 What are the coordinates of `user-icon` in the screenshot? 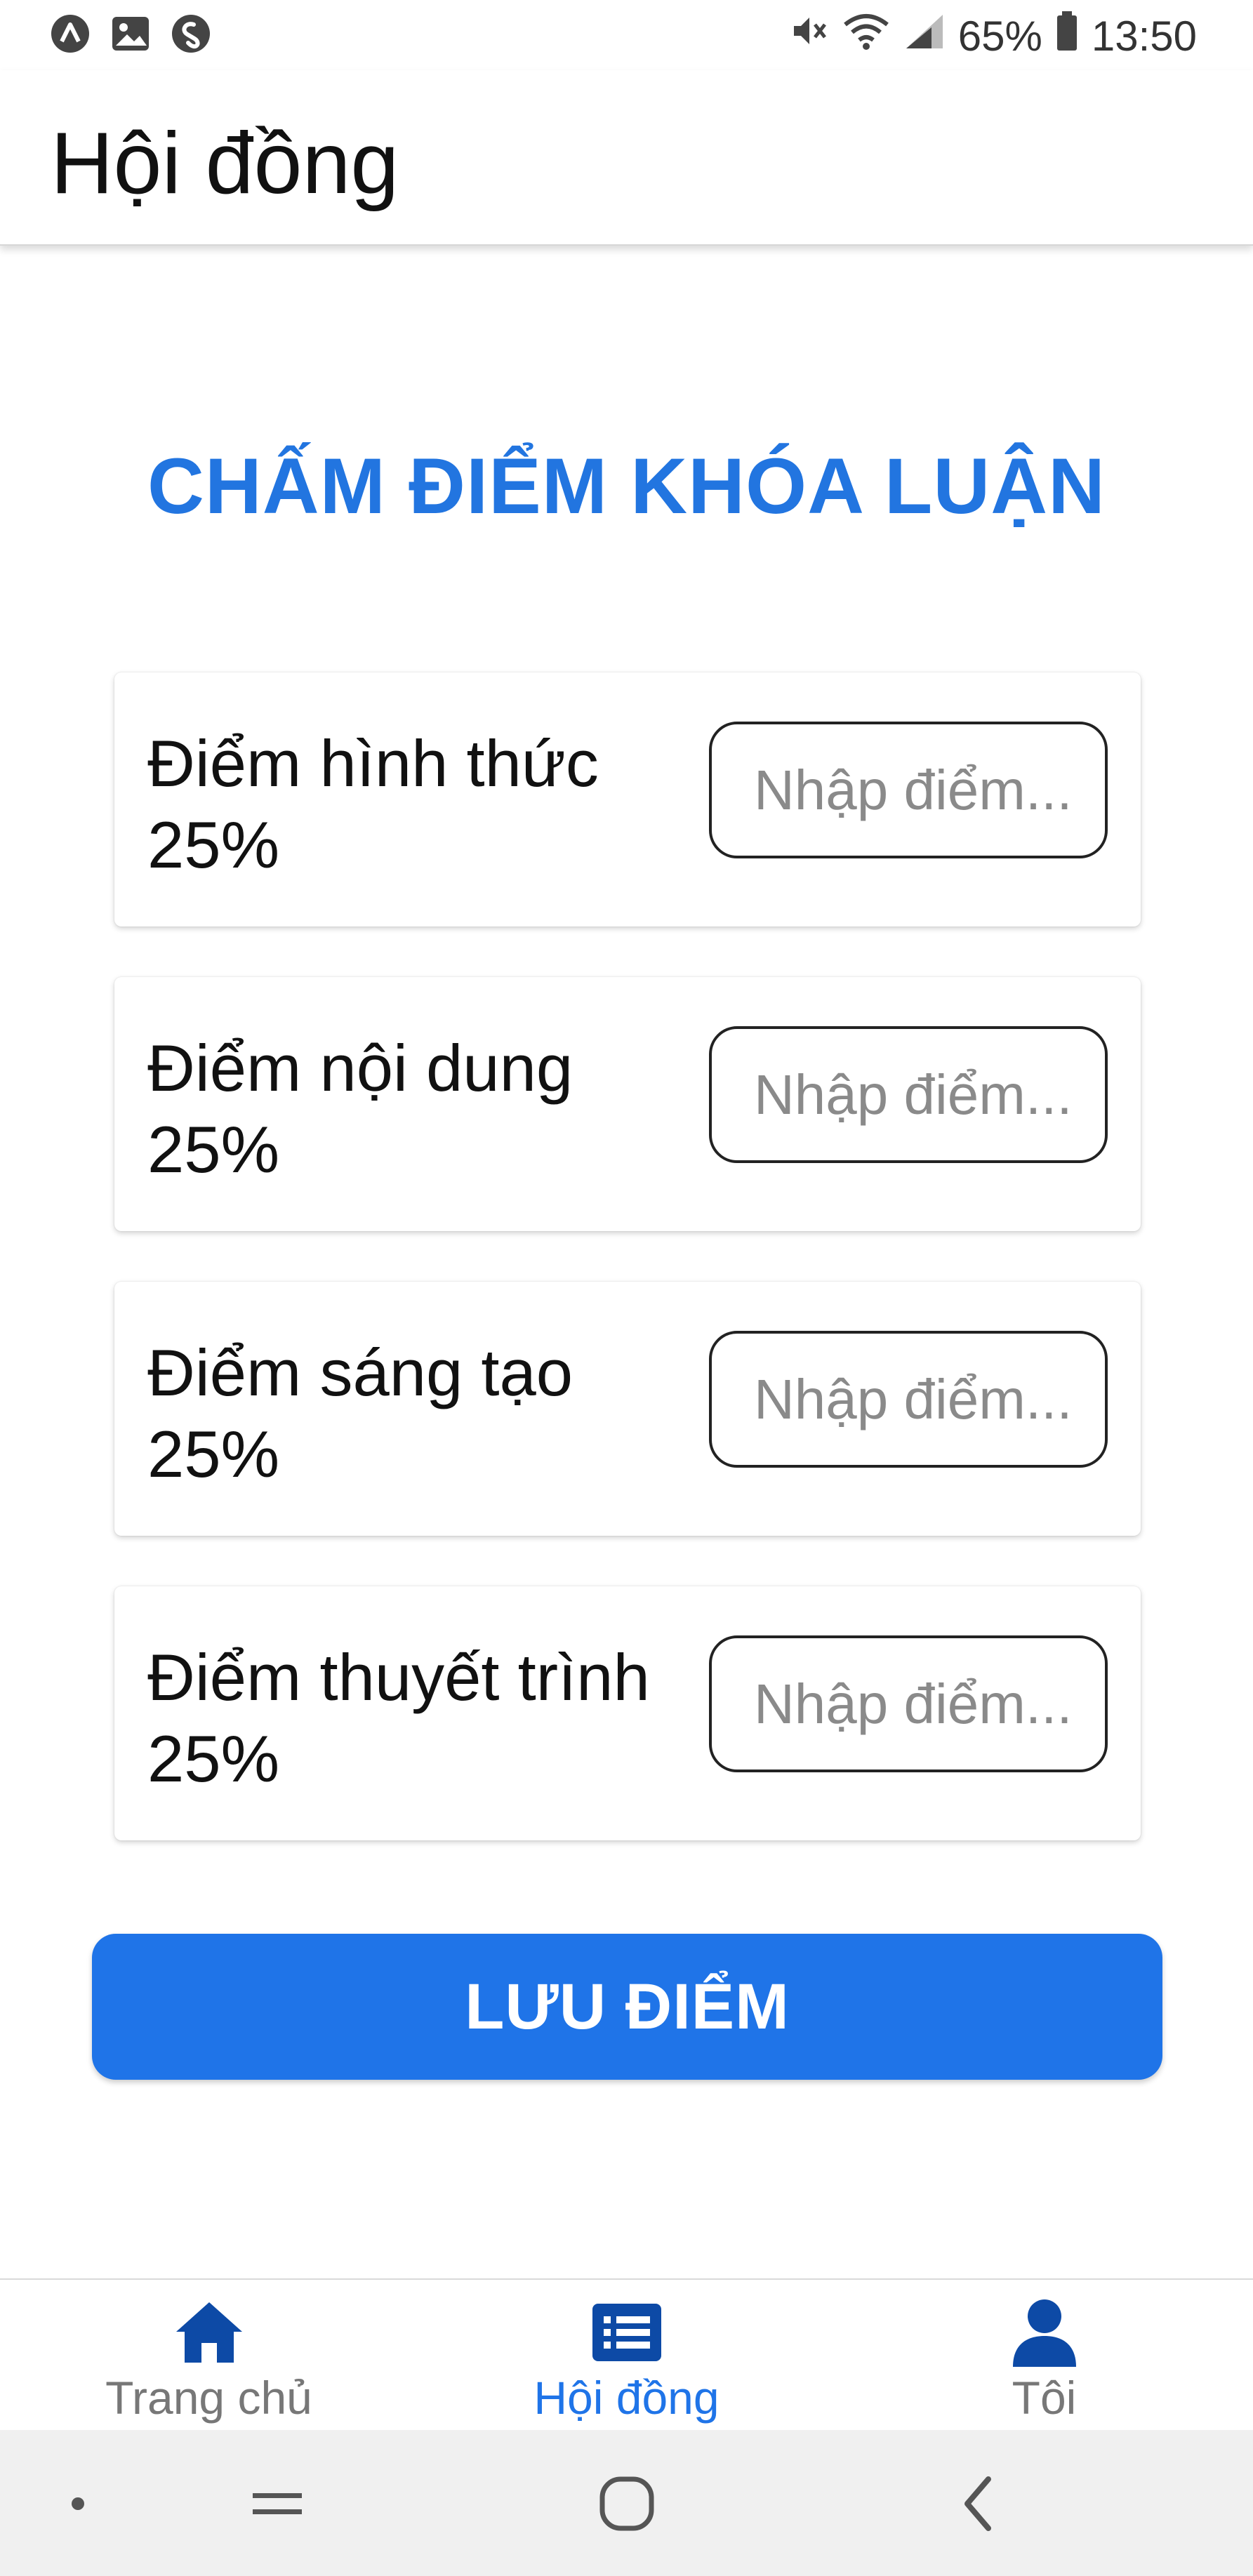 It's located at (1044, 2333).